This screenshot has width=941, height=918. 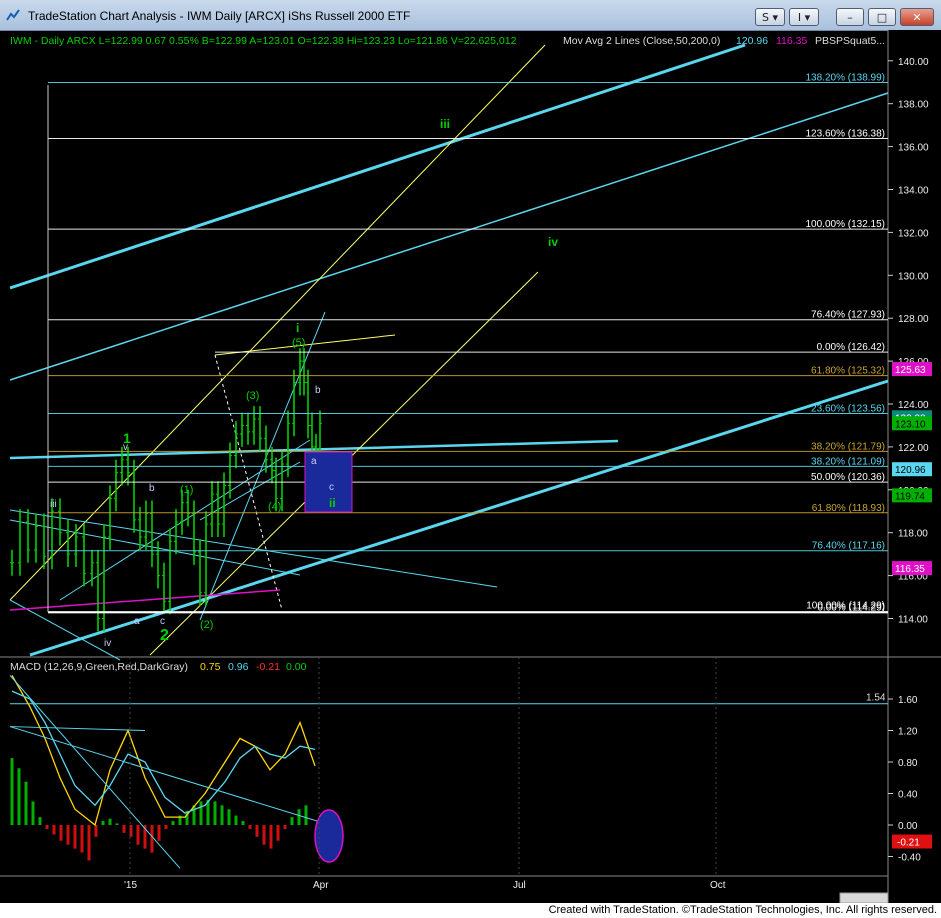 I want to click on i-menu-button: I ▾, so click(x=804, y=17).